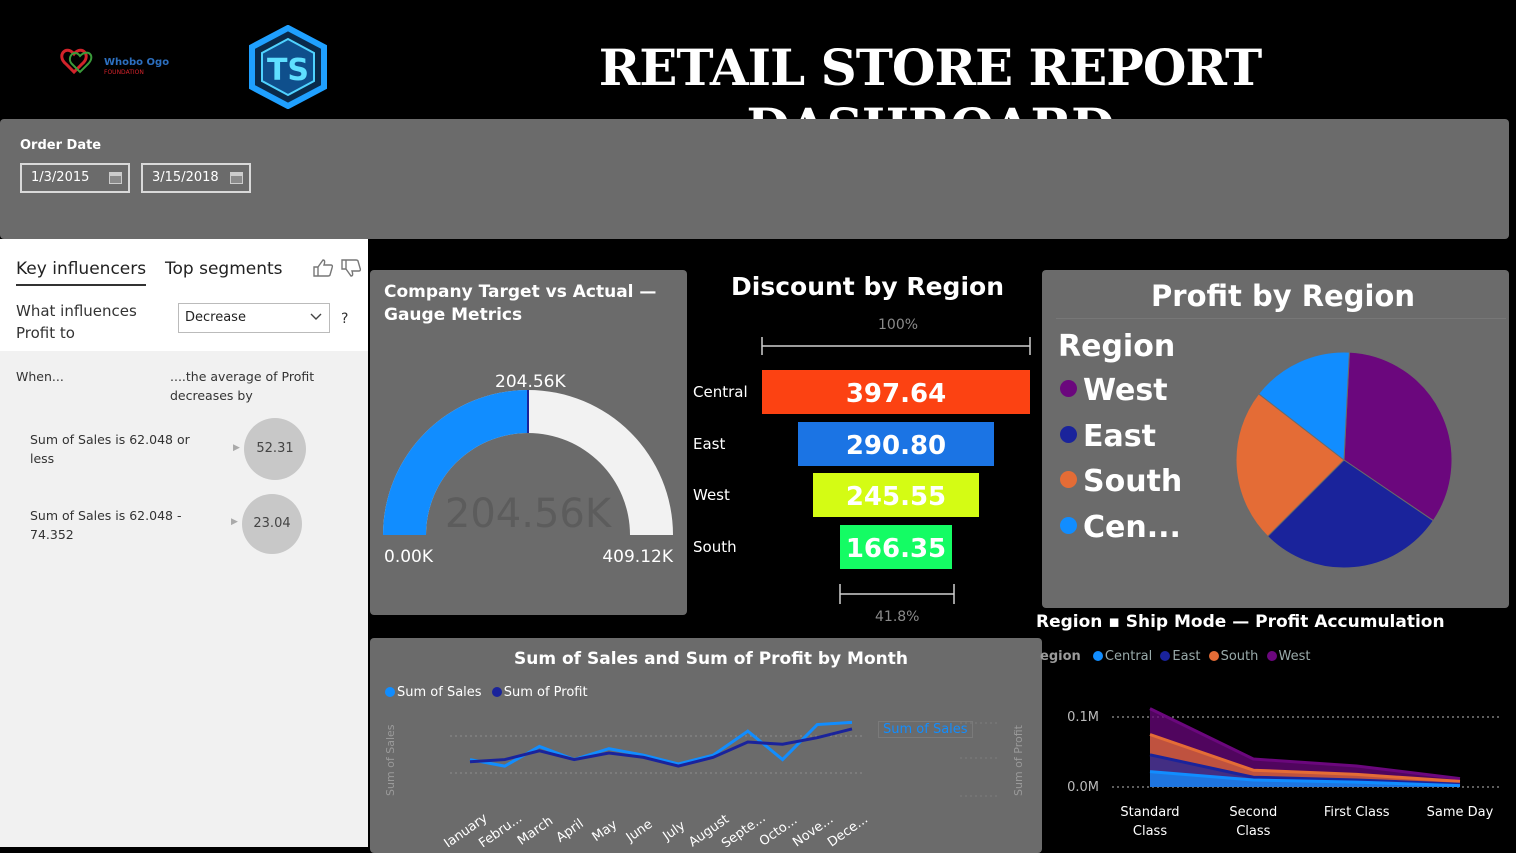  What do you see at coordinates (323, 268) in the screenshot?
I see `thumbs-up-icon` at bounding box center [323, 268].